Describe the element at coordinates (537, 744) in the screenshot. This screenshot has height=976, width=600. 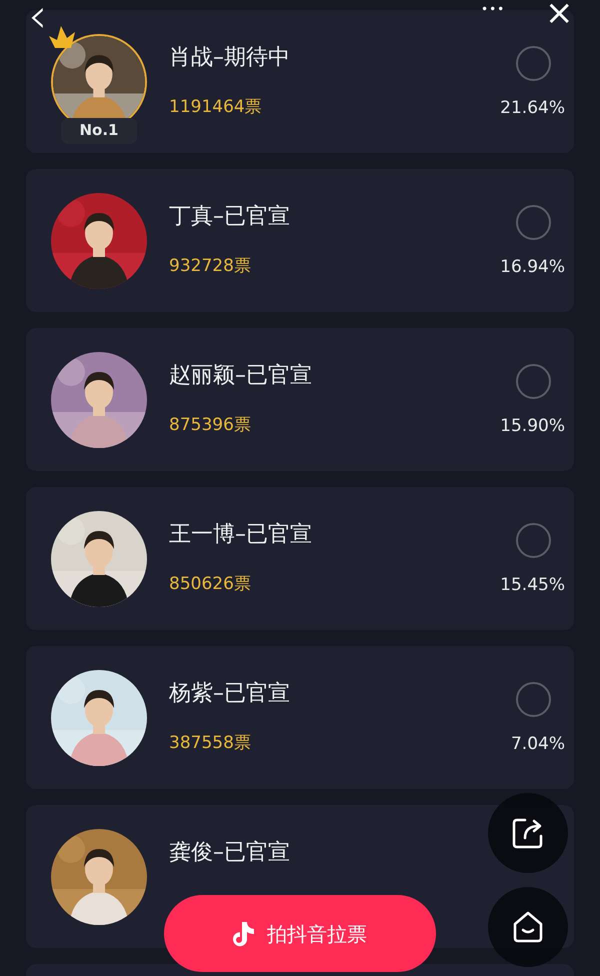
I see `vote-percentage: 7.04%` at that location.